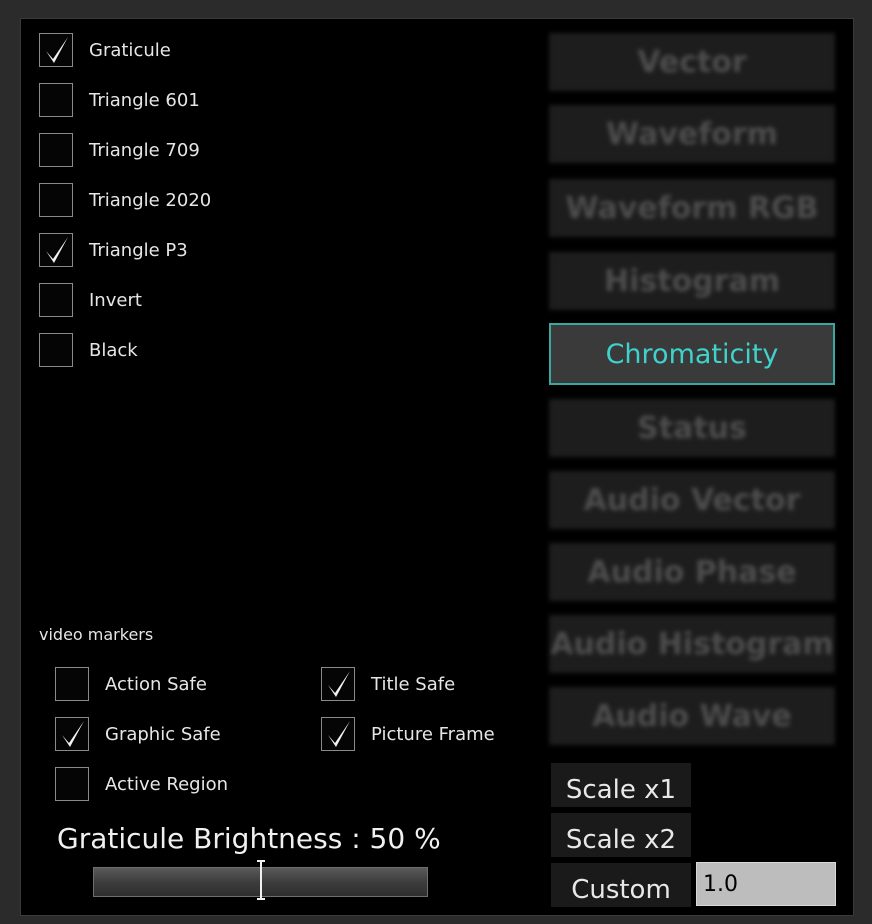 The image size is (872, 924). What do you see at coordinates (113, 350) in the screenshot?
I see `checkbox-label: Black` at bounding box center [113, 350].